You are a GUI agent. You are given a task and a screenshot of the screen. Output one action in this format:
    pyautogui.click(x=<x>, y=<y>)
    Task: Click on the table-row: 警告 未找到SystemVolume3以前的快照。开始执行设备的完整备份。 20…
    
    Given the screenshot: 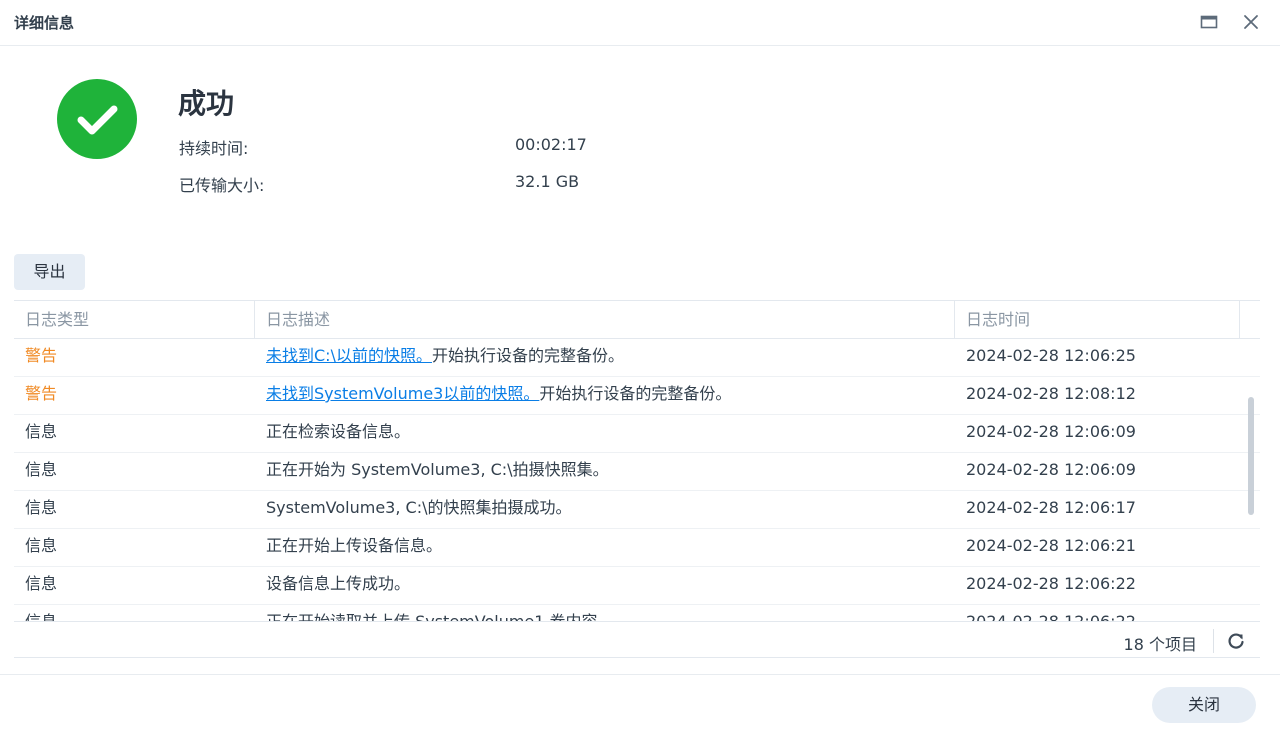 What is the action you would take?
    pyautogui.click(x=637, y=396)
    